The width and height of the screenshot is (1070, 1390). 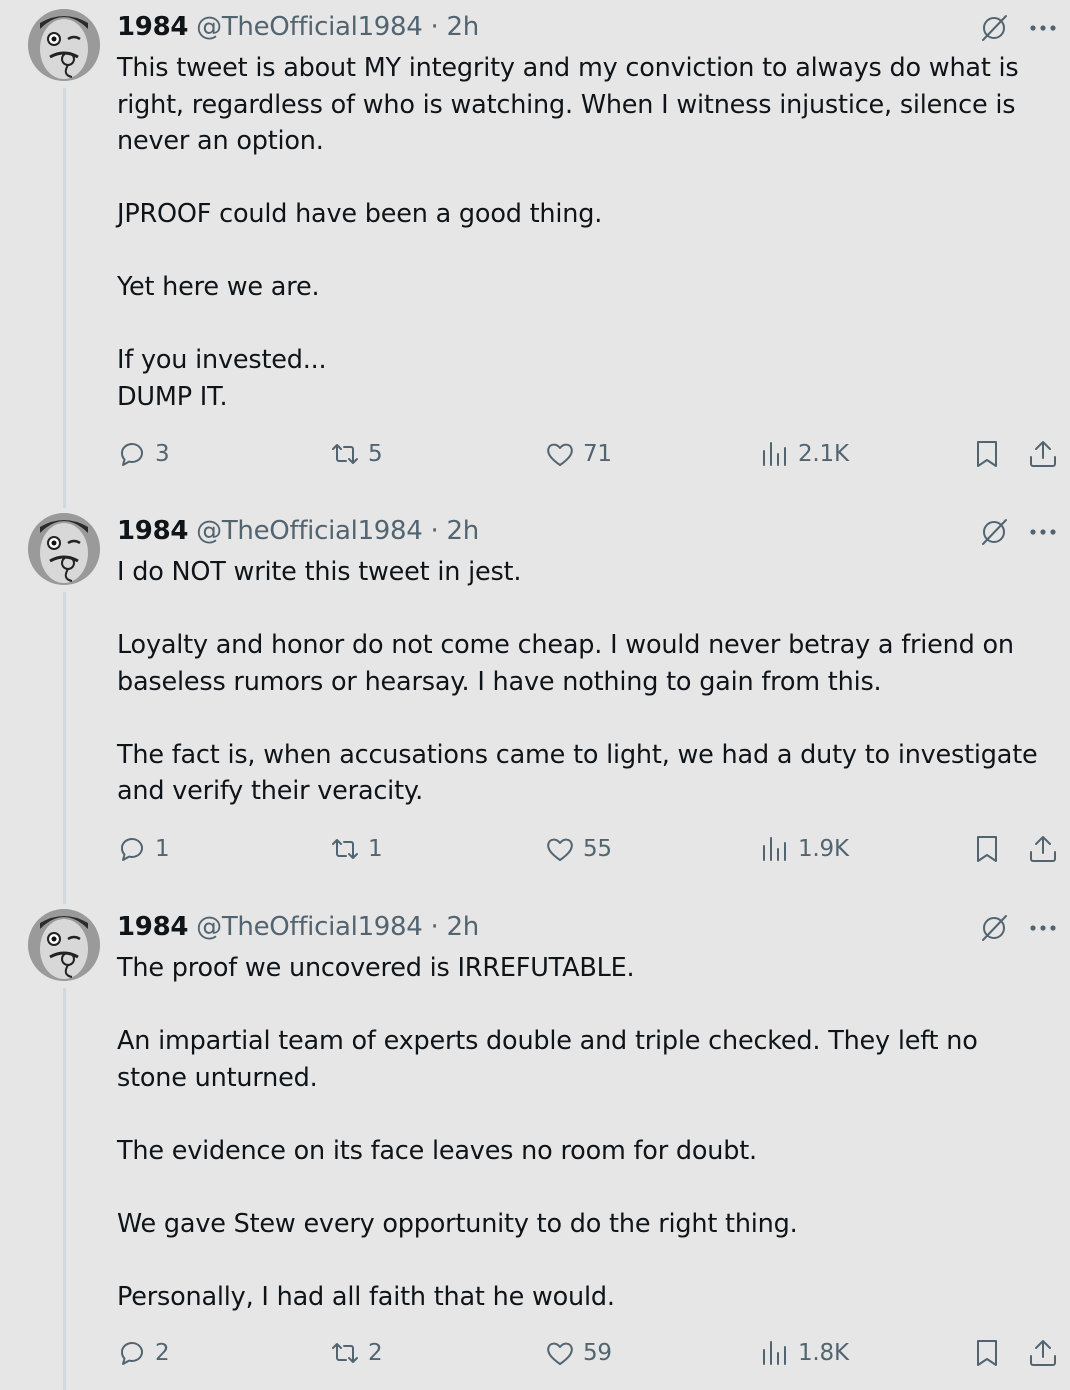 I want to click on view-count: 1.9K, so click(x=823, y=849).